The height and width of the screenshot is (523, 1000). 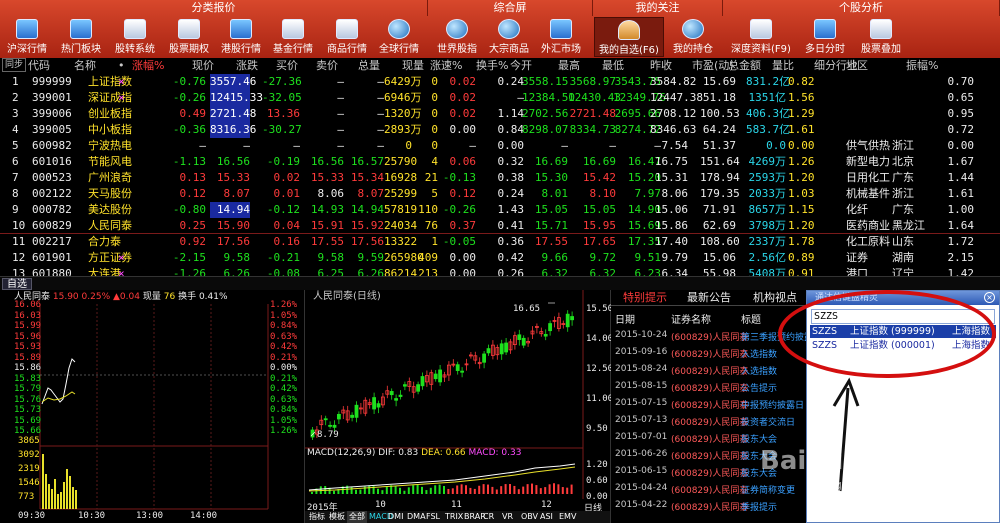 I want to click on column-header: 涨幅%, so click(x=148, y=66).